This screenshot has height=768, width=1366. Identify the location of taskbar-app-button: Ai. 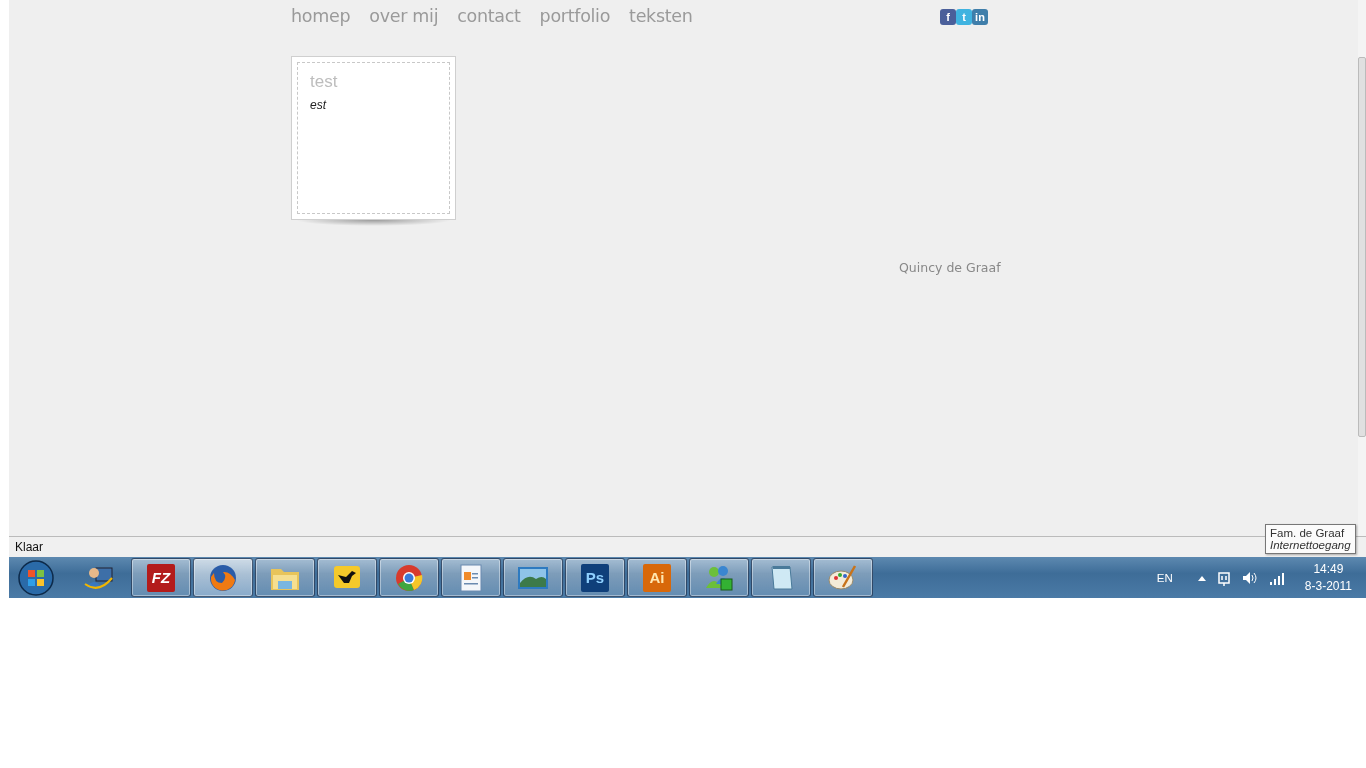
(657, 577).